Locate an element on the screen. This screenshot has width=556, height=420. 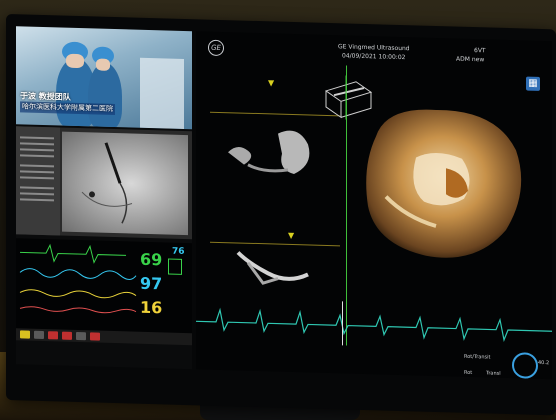
fluoroscopy-panel is located at coordinates (104, 183).